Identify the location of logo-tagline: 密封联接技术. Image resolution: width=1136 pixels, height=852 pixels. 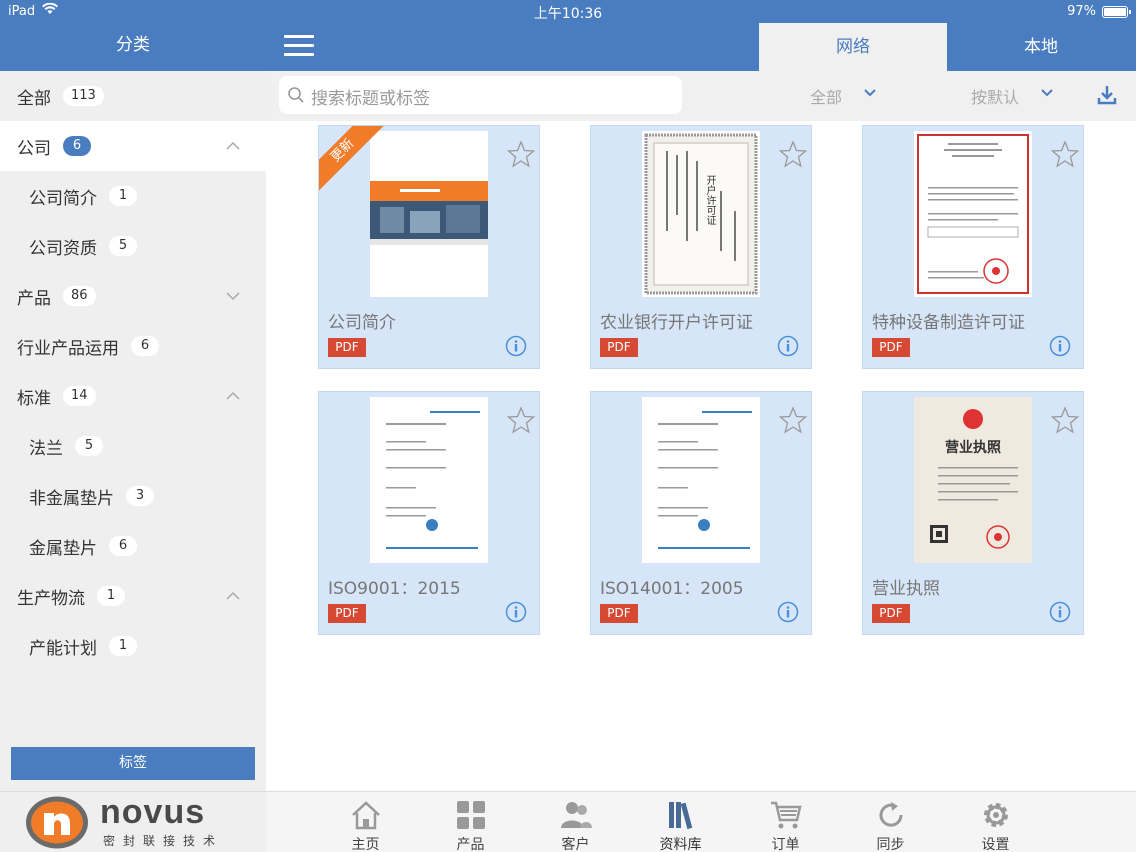
(163, 841).